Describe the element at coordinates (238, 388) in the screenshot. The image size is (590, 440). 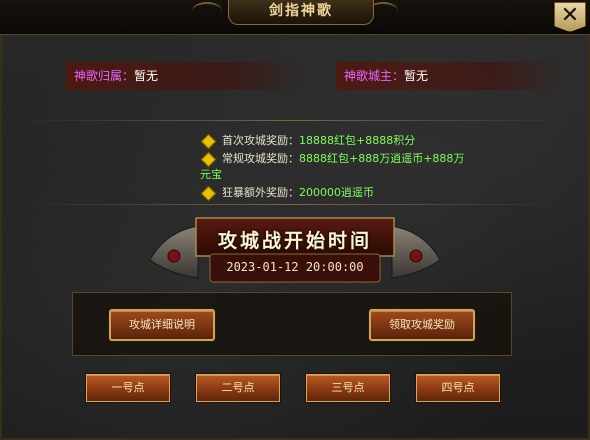
I see `point-2-button: 二号点` at that location.